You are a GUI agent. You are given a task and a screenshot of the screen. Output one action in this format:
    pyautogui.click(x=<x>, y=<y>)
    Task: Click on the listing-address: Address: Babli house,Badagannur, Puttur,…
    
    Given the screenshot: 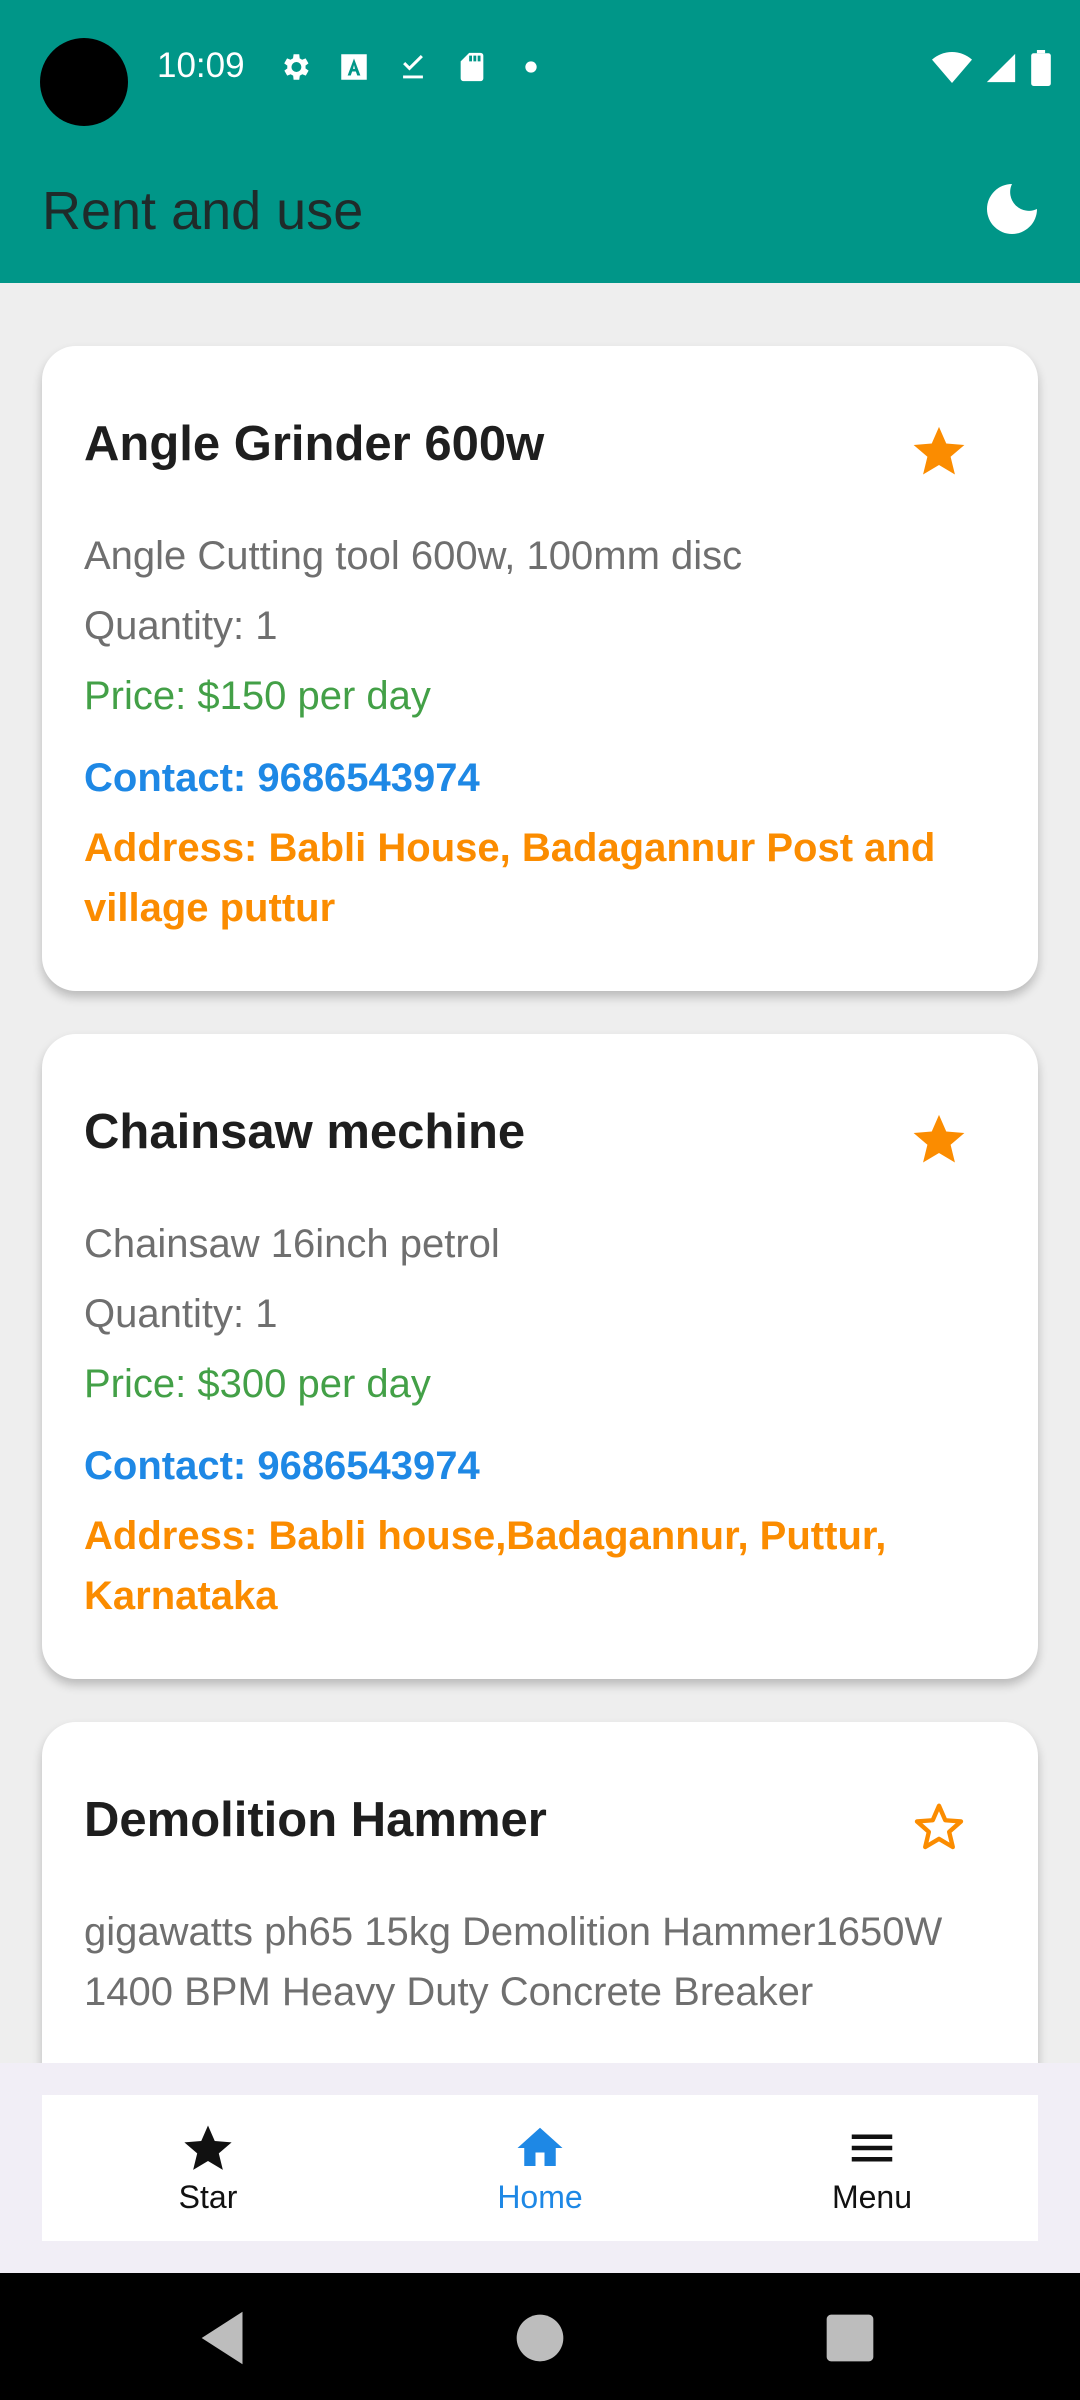 What is the action you would take?
    pyautogui.click(x=485, y=1566)
    